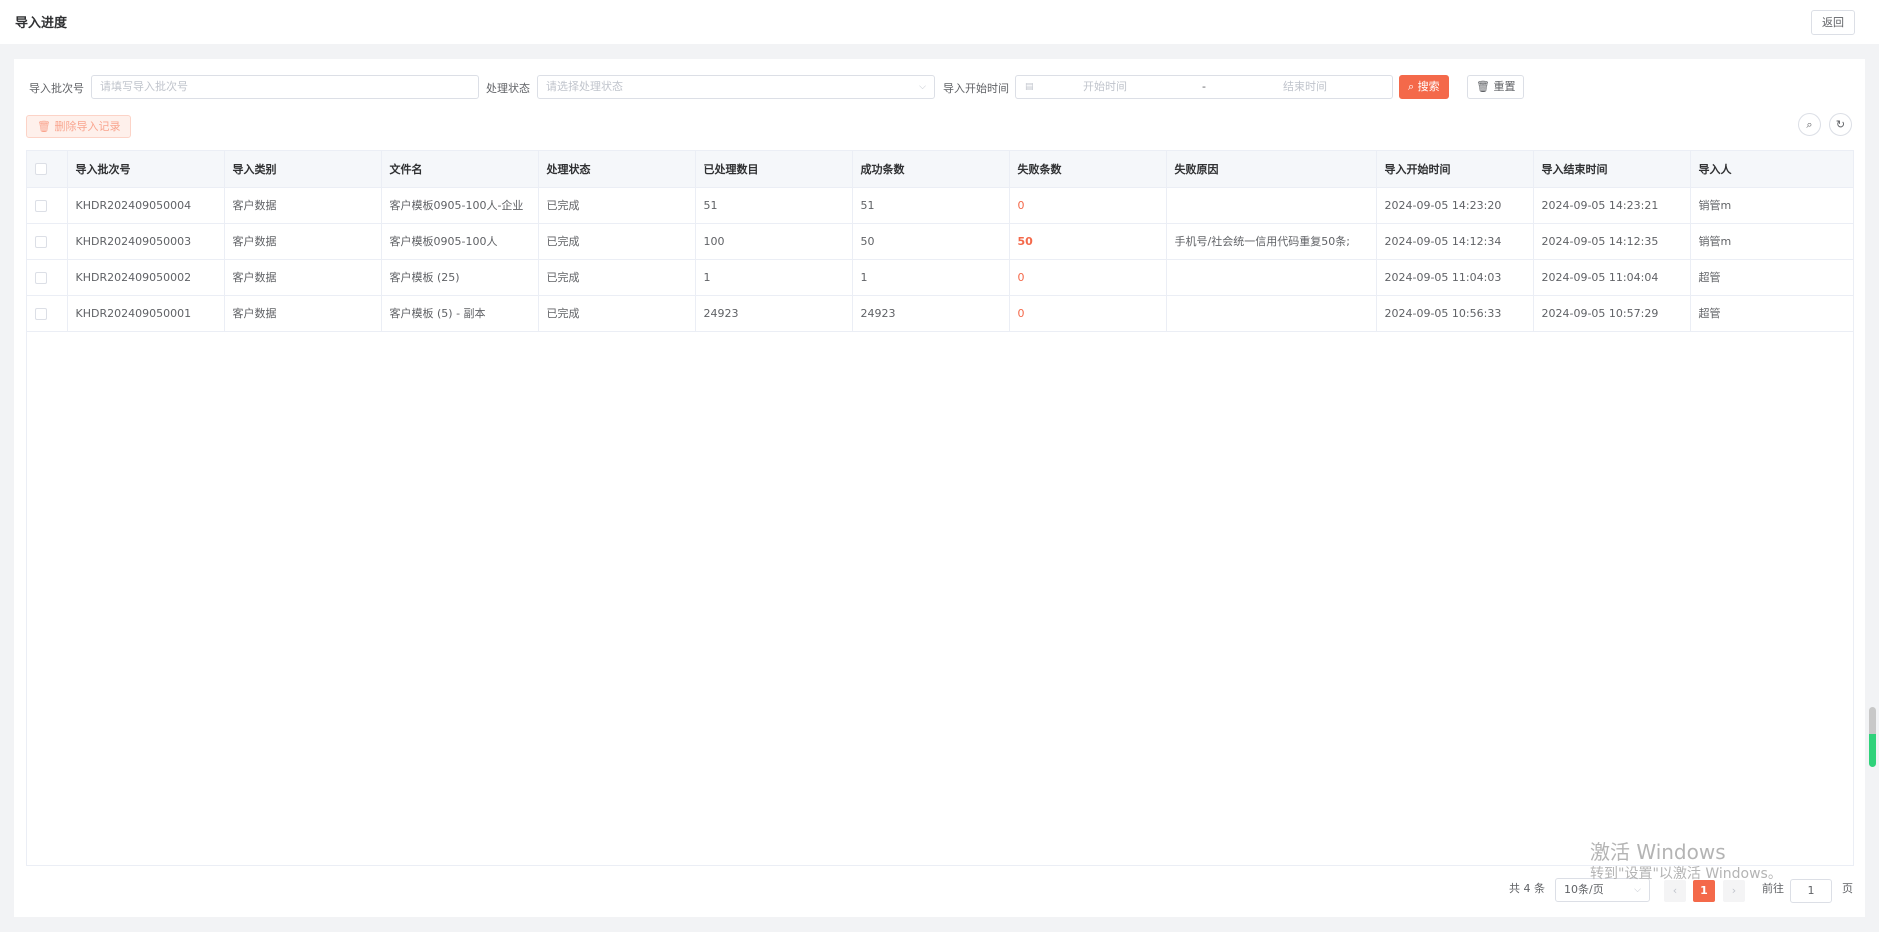  What do you see at coordinates (1612, 313) in the screenshot?
I see `table-cell: 2024-09-05 10:57:29` at bounding box center [1612, 313].